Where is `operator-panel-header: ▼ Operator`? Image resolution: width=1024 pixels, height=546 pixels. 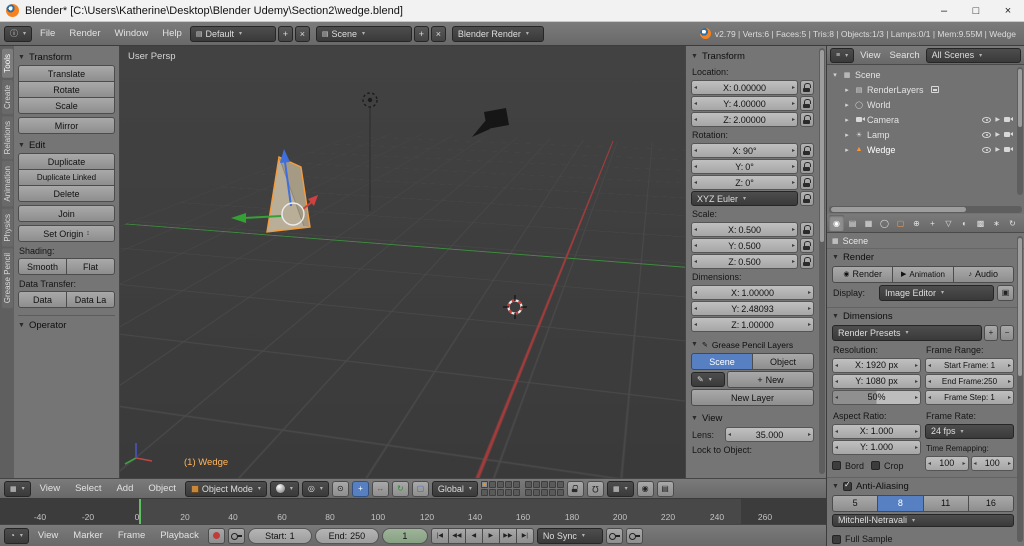
operator-panel-header: ▼ Operator is located at coordinates (66, 323).